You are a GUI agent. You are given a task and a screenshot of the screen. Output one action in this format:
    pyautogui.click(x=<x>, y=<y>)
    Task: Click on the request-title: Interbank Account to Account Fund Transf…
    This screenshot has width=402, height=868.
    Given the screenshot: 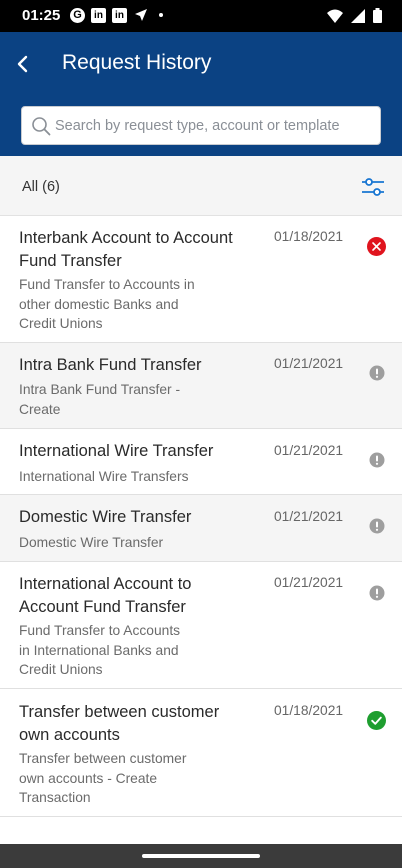 What is the action you would take?
    pyautogui.click(x=126, y=249)
    